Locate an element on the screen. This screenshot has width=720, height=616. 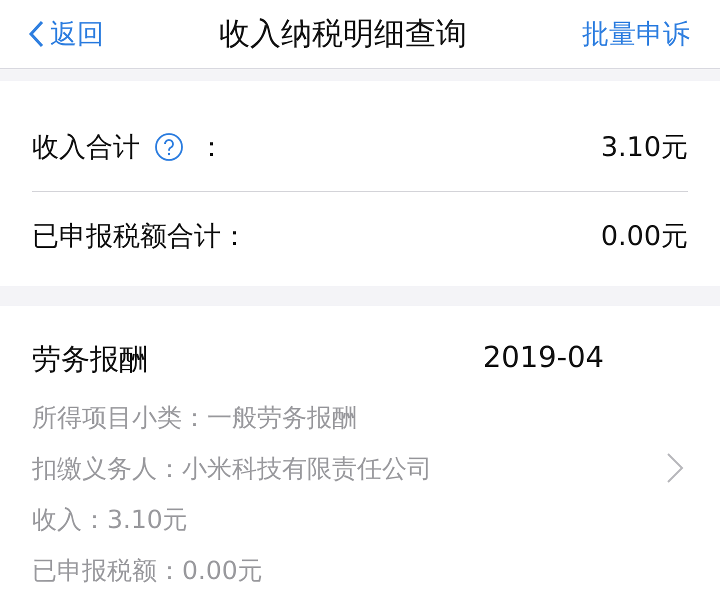
record-period: 2019-04 is located at coordinates (543, 358).